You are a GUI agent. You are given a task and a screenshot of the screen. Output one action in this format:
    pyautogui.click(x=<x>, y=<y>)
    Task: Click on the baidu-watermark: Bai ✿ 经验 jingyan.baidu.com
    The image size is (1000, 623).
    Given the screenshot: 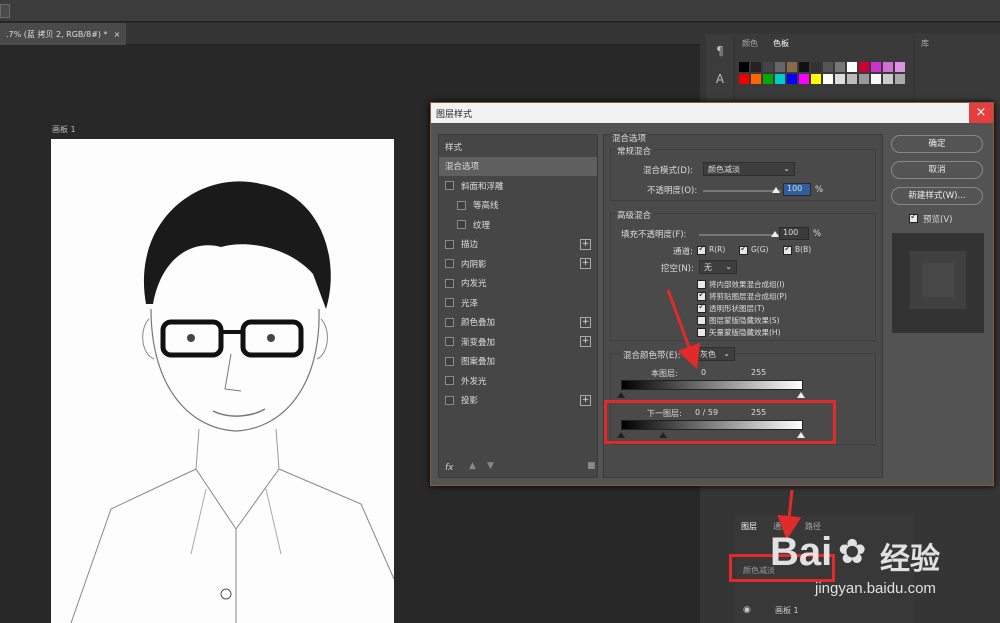 What is the action you would take?
    pyautogui.click(x=860, y=566)
    